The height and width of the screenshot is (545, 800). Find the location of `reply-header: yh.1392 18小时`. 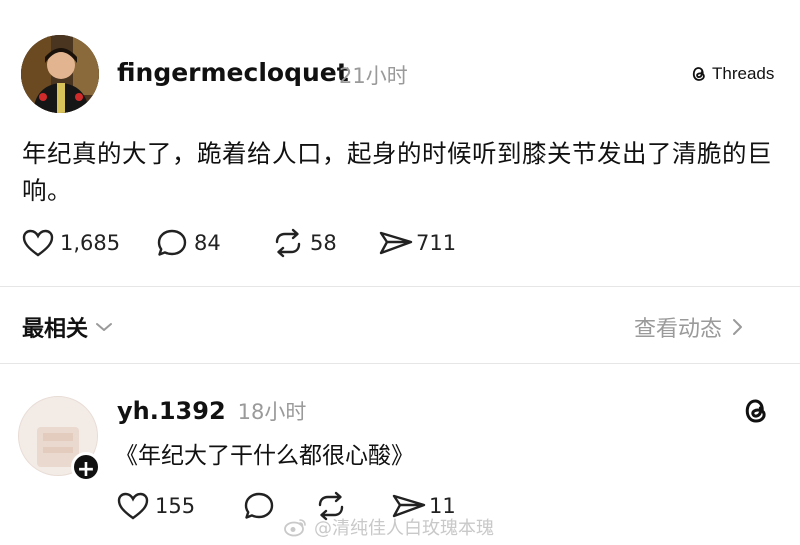

reply-header: yh.1392 18小时 is located at coordinates (211, 411).